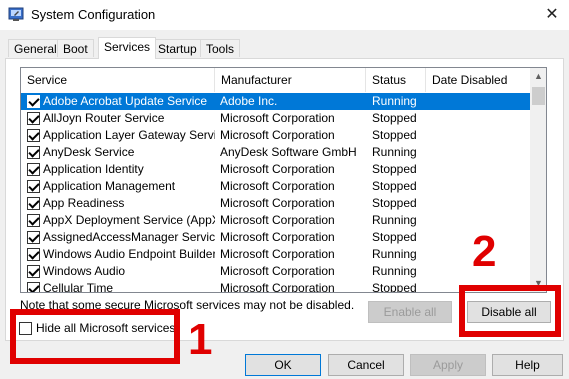 This screenshot has height=379, width=569. Describe the element at coordinates (129, 135) in the screenshot. I see `service-name-cell: Application Layer Gateway Service` at that location.